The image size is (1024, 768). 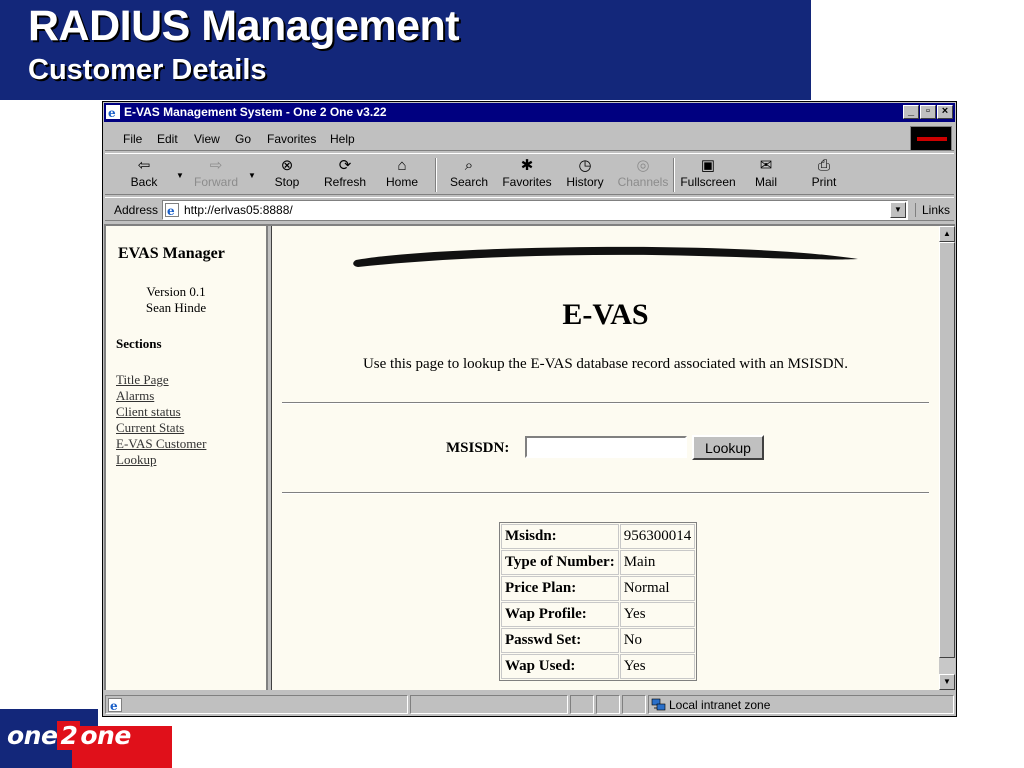 I want to click on history-button: ◷ History, so click(x=585, y=175).